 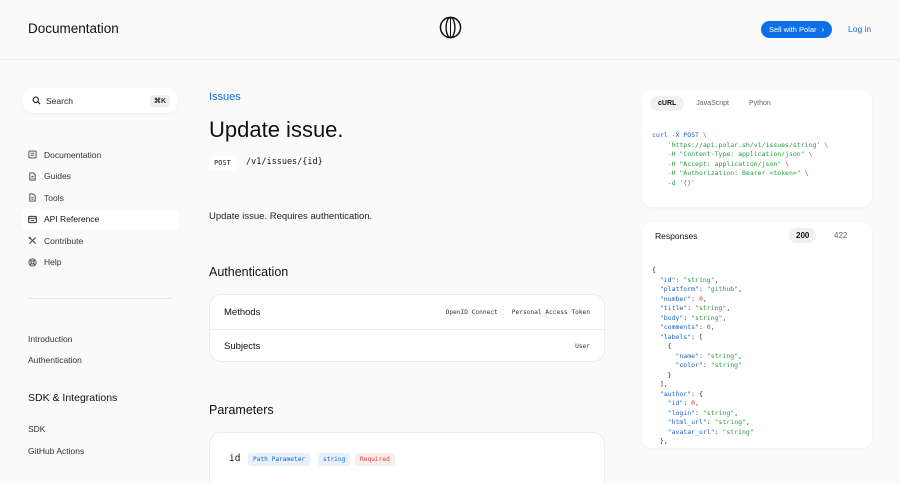 I want to click on code-token: "platform", so click(x=675, y=289).